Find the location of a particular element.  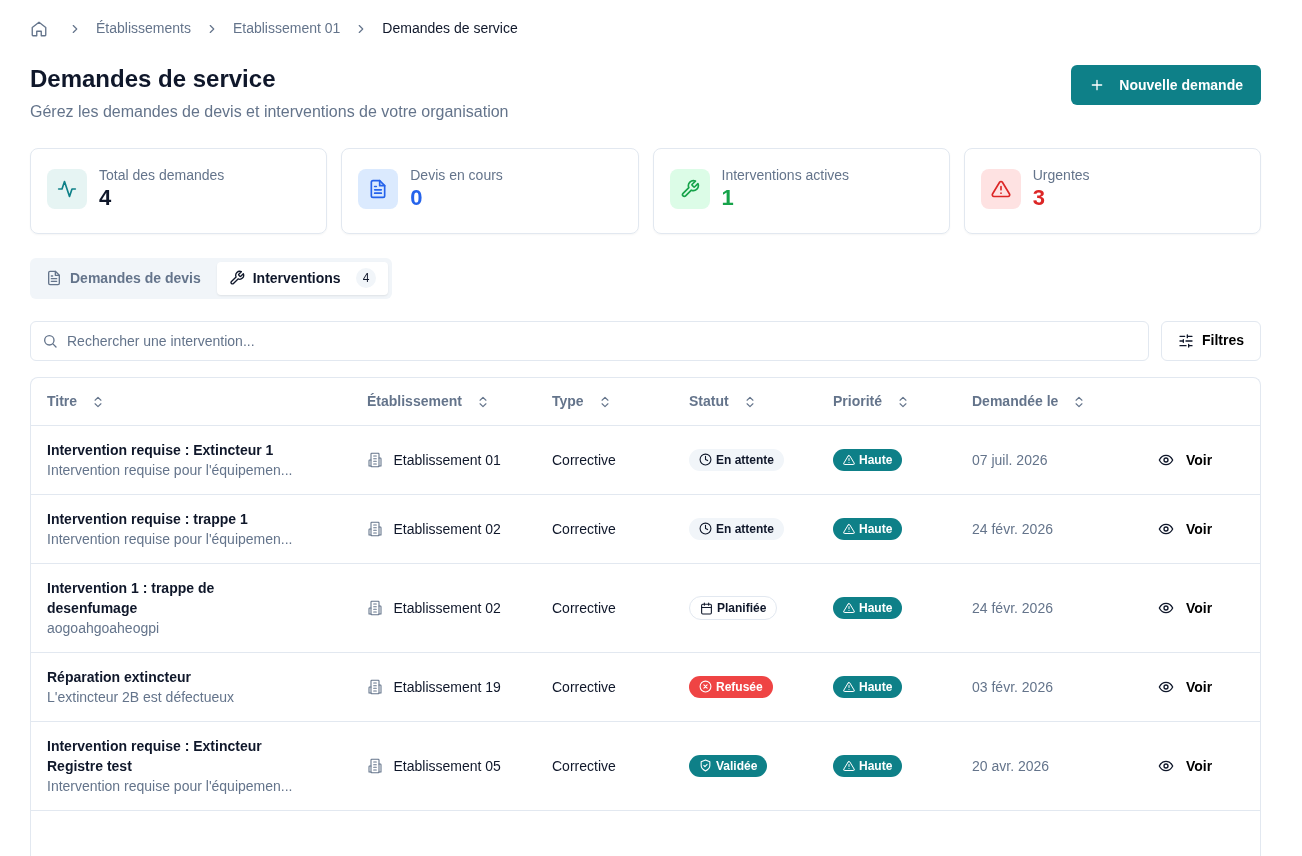

stat-value: 1 is located at coordinates (727, 197).